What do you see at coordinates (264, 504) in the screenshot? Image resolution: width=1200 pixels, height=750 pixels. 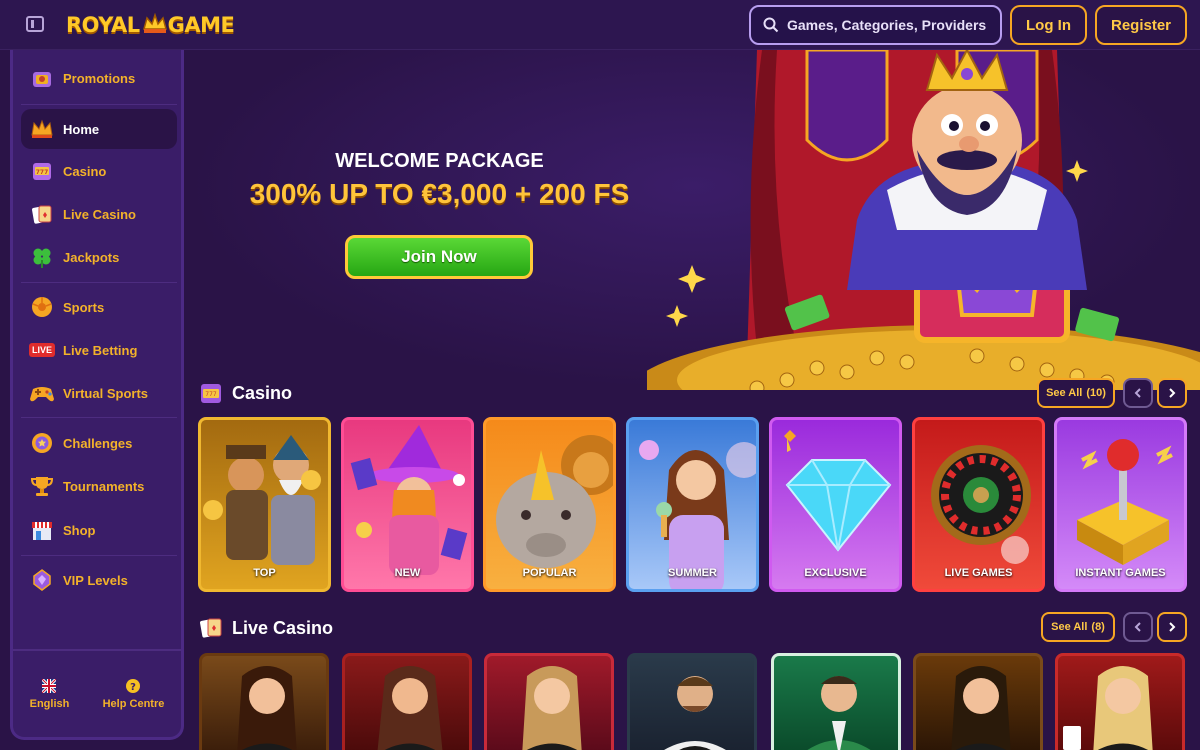 I see `casino-category-card: TOP` at bounding box center [264, 504].